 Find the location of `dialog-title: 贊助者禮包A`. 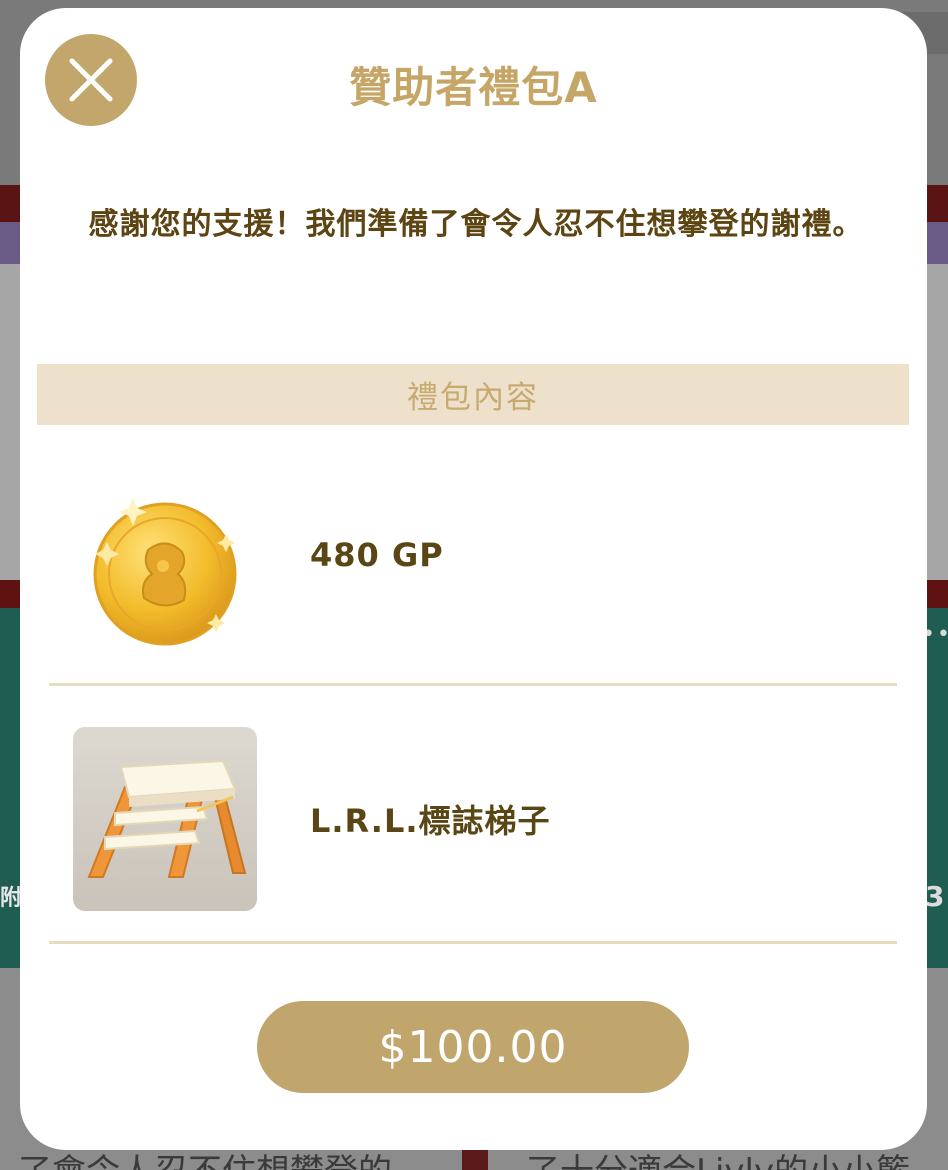

dialog-title: 贊助者禮包A is located at coordinates (473, 87).